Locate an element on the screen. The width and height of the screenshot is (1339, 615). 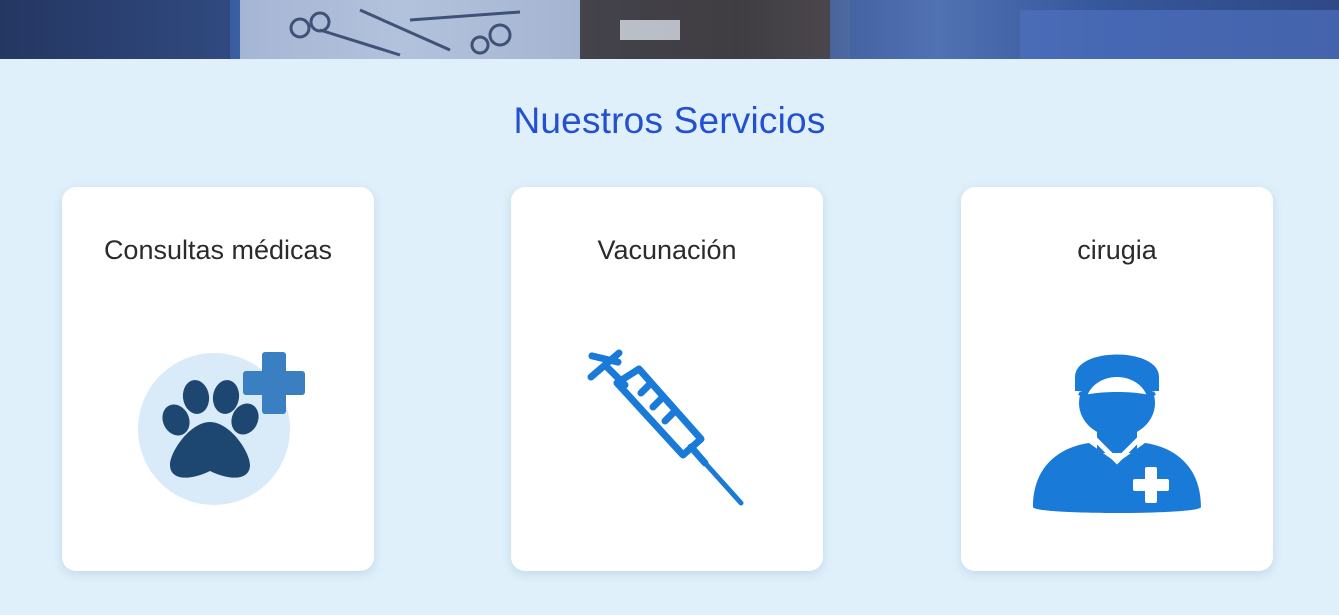
service-card-consultas: Consultas médicas is located at coordinates (218, 379).